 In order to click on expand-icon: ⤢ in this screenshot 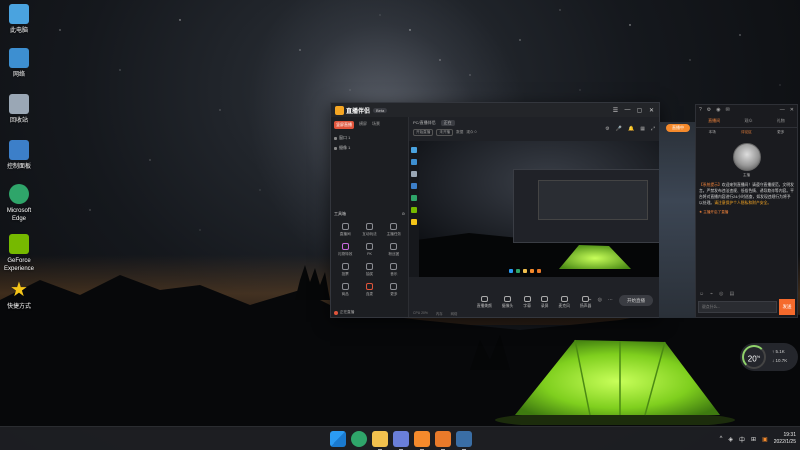, I will do `click(653, 129)`.